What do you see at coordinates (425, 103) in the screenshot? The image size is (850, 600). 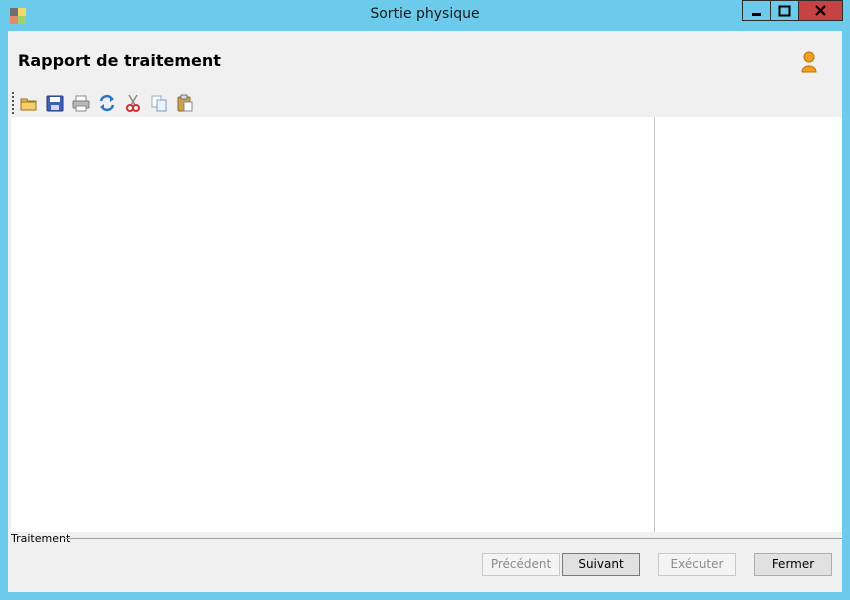 I see `toolbar` at bounding box center [425, 103].